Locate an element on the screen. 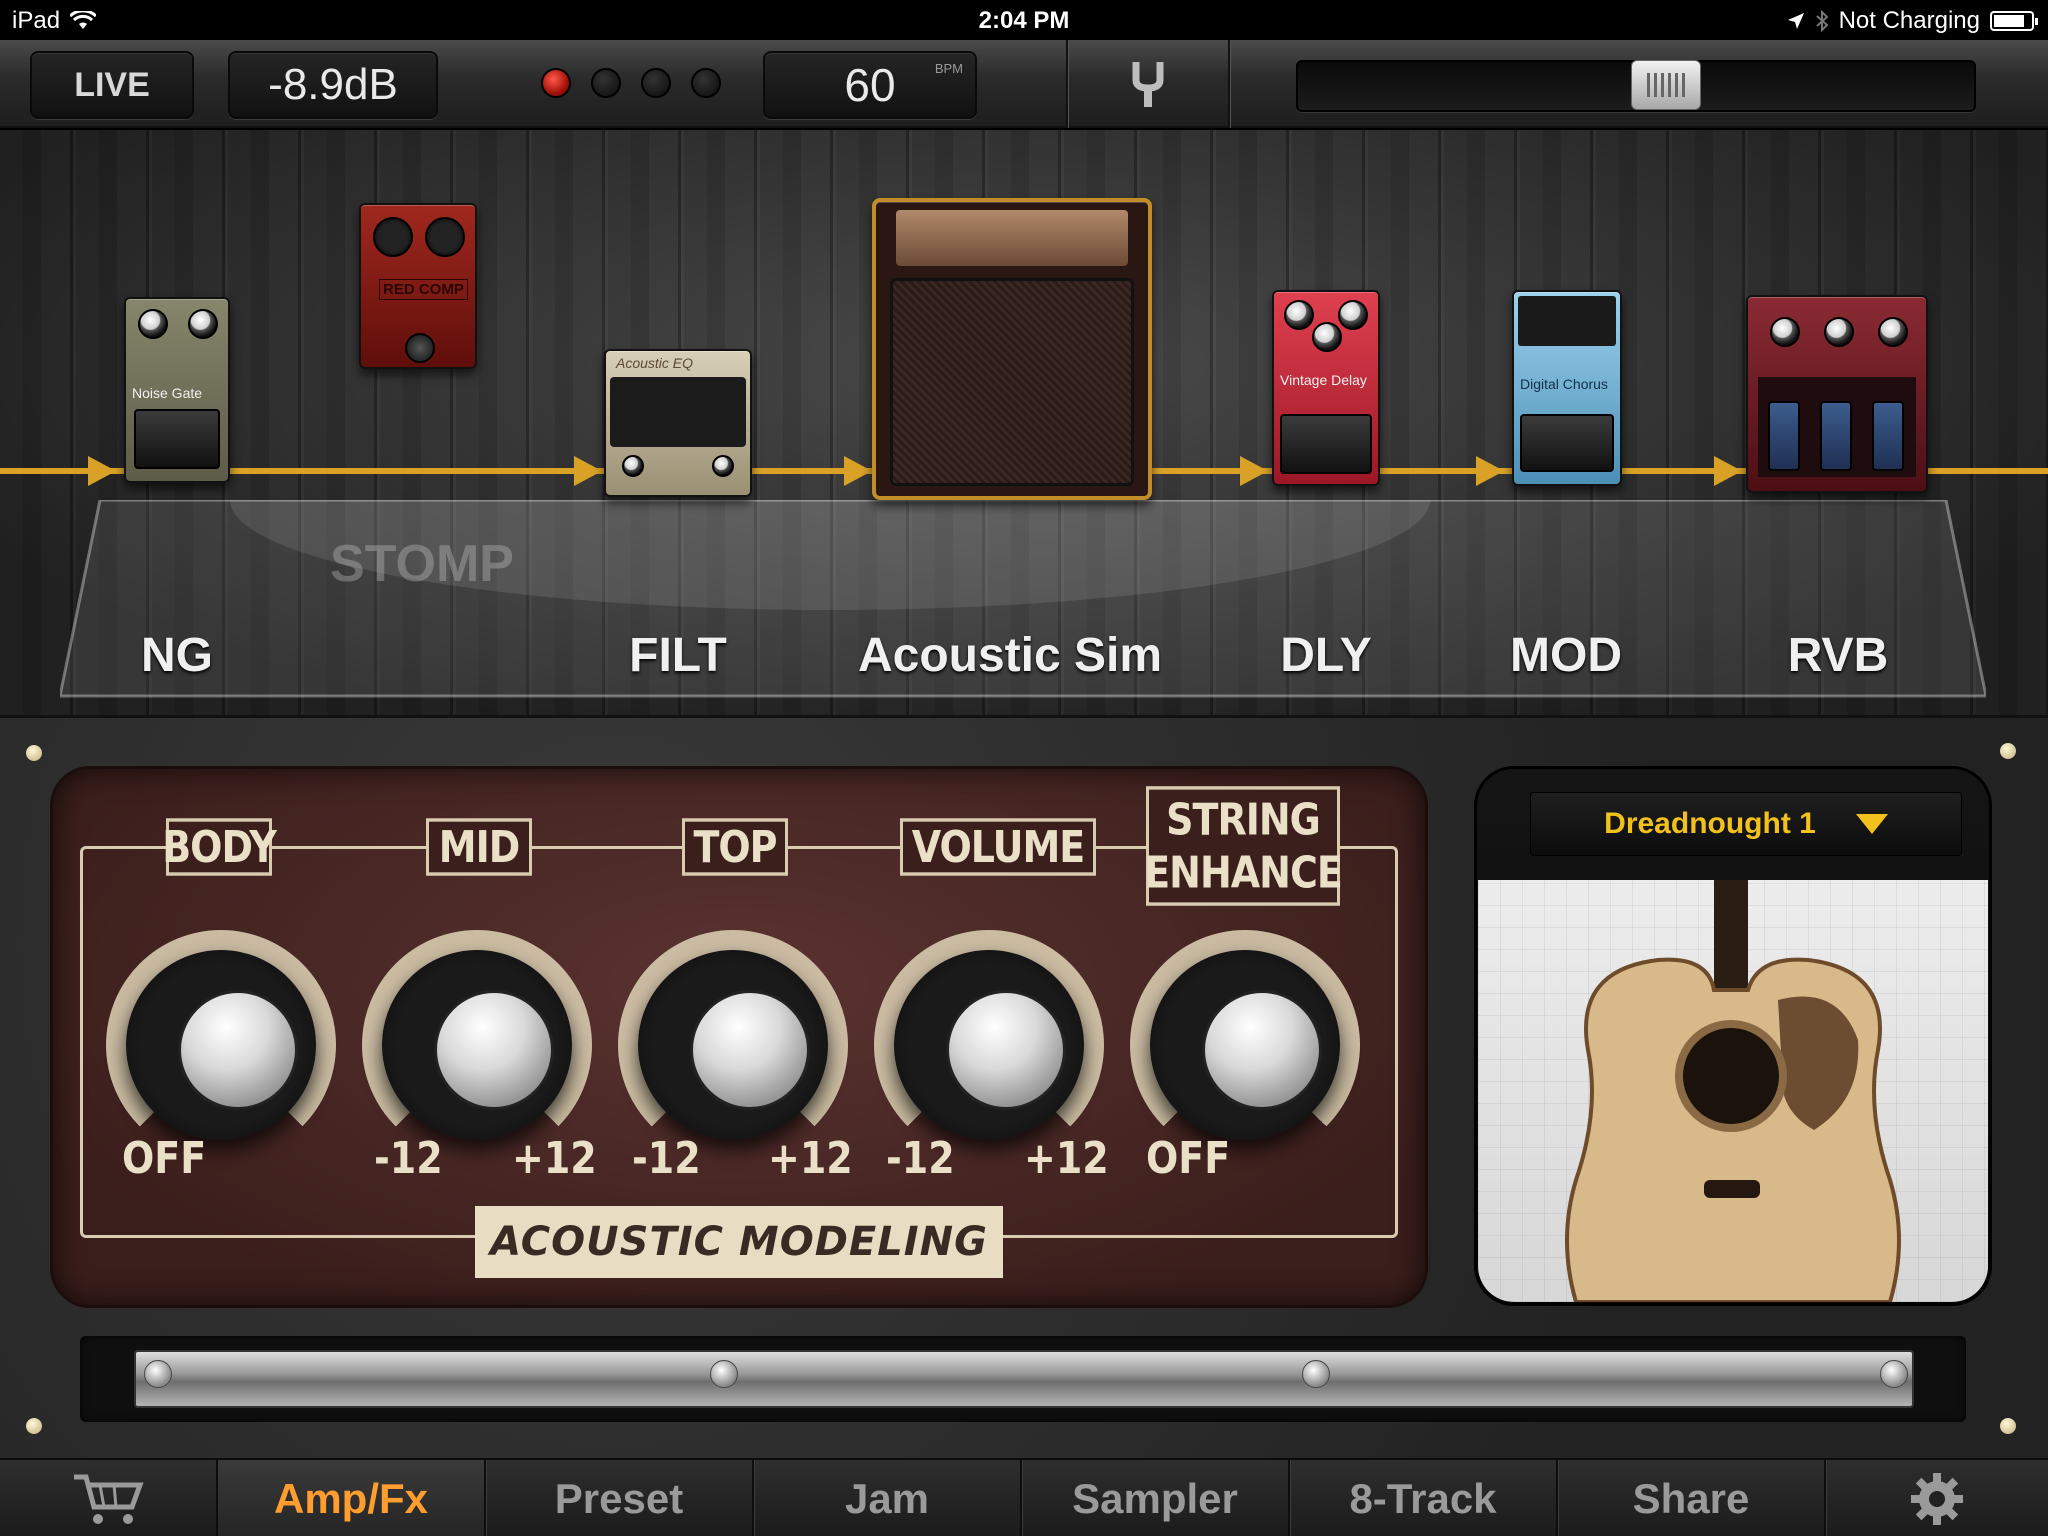 The width and height of the screenshot is (2048, 1536). string-enhance-min-label: OFF is located at coordinates (1188, 1158).